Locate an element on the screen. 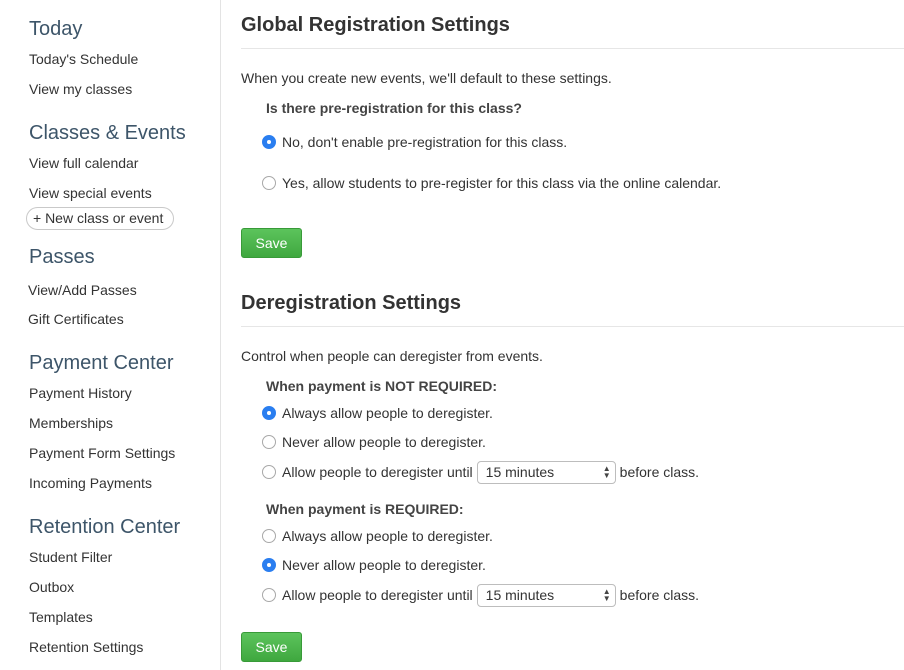 The height and width of the screenshot is (670, 904). payment-not-required-label: When payment is NOT REQUIRED: is located at coordinates (382, 386).